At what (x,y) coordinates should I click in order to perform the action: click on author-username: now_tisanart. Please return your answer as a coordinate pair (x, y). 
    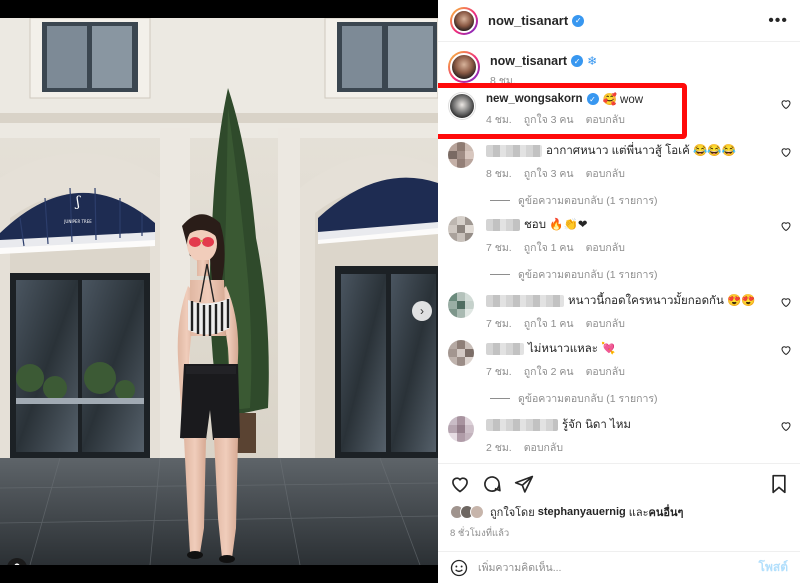
    Looking at the image, I should click on (528, 20).